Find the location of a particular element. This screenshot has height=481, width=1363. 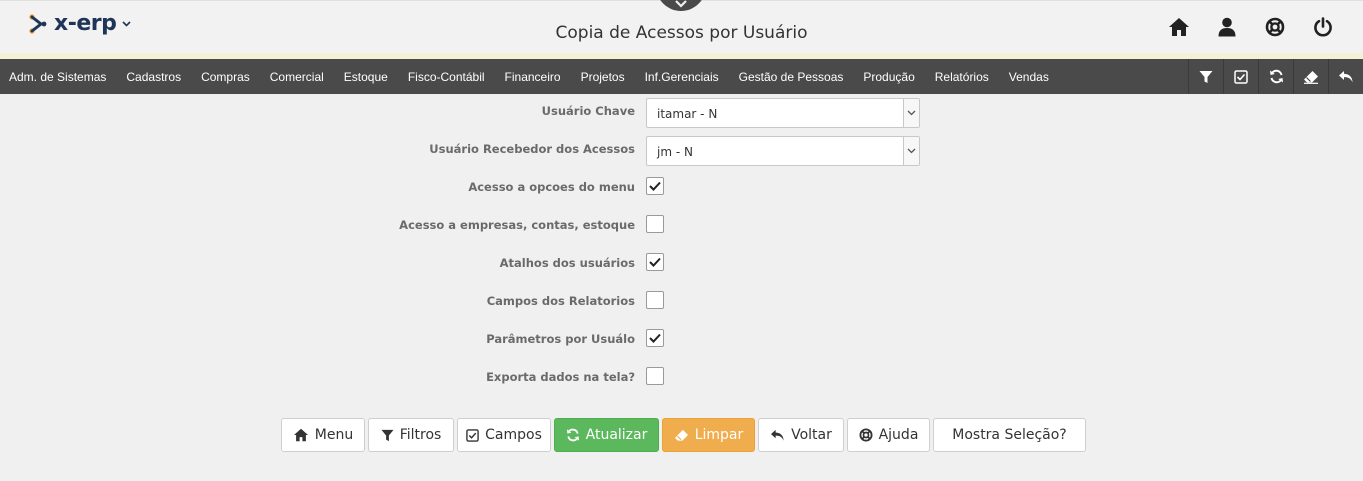

menu-item-fisco-contabil: Fisco-Contábil is located at coordinates (446, 77).